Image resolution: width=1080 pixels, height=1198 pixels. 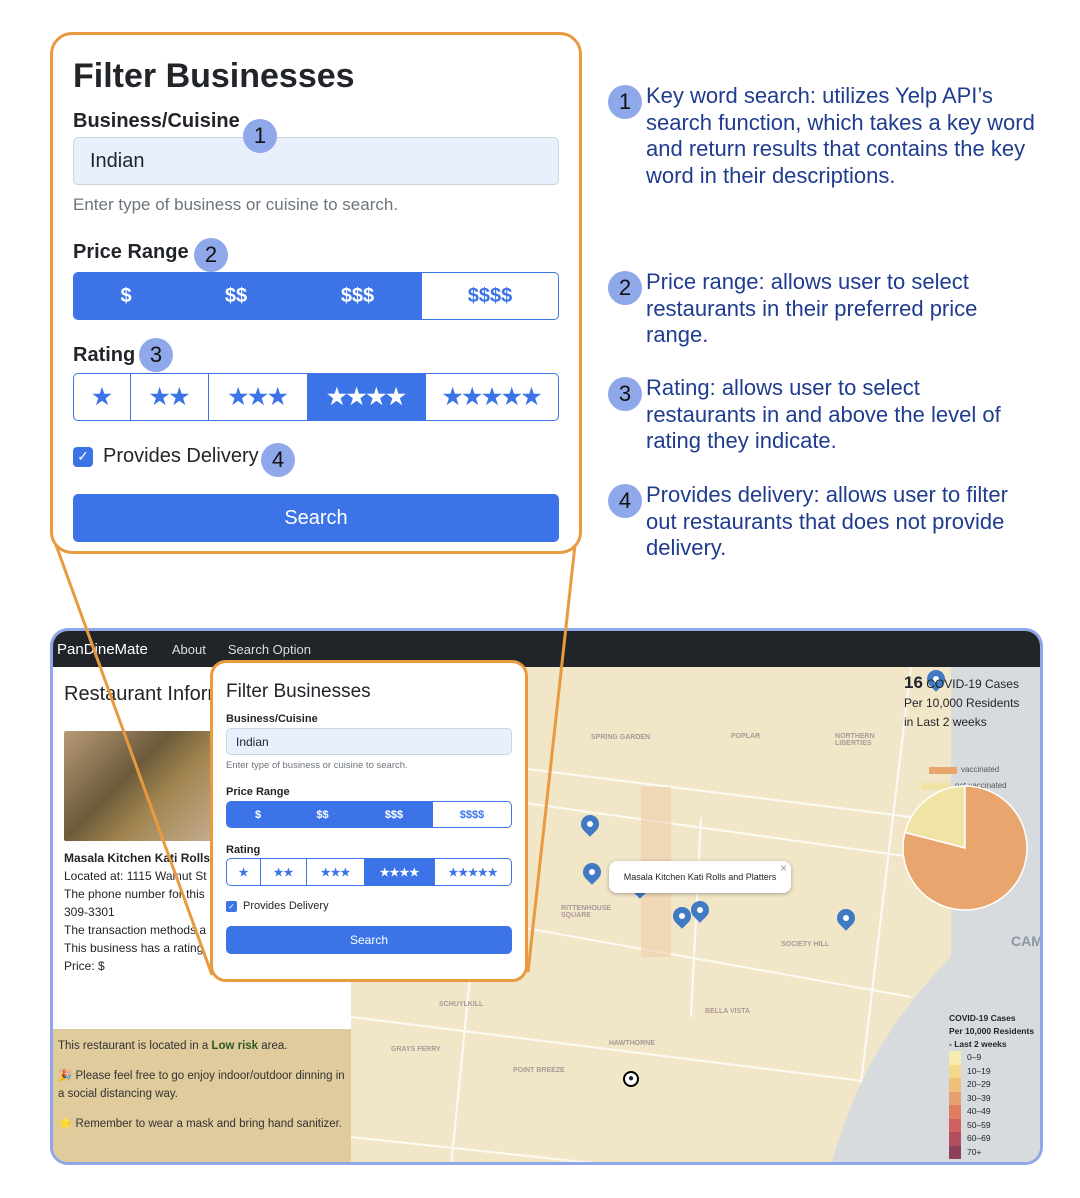 What do you see at coordinates (965, 848) in the screenshot?
I see `vaccination-pie-chart` at bounding box center [965, 848].